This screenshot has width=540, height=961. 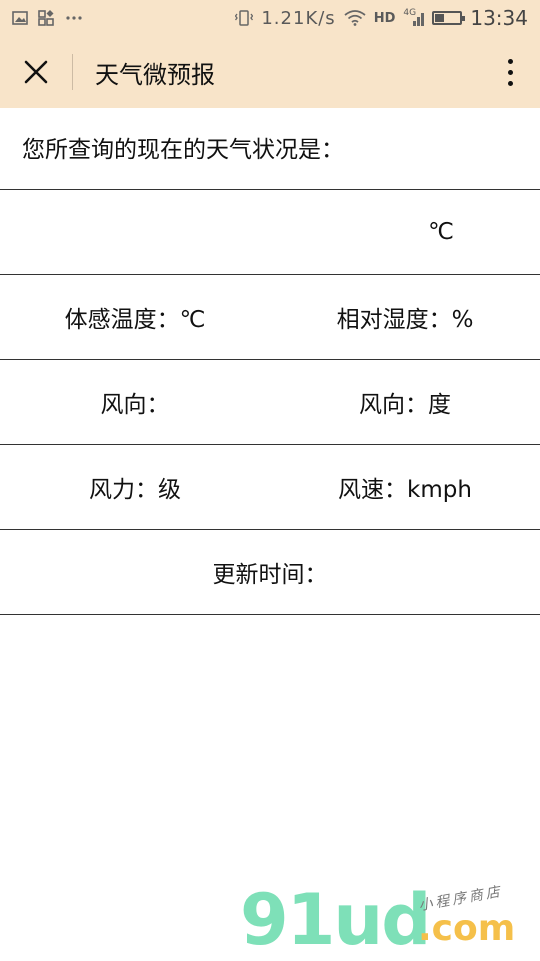 I want to click on network-speed: 1.21K/s, so click(x=298, y=18).